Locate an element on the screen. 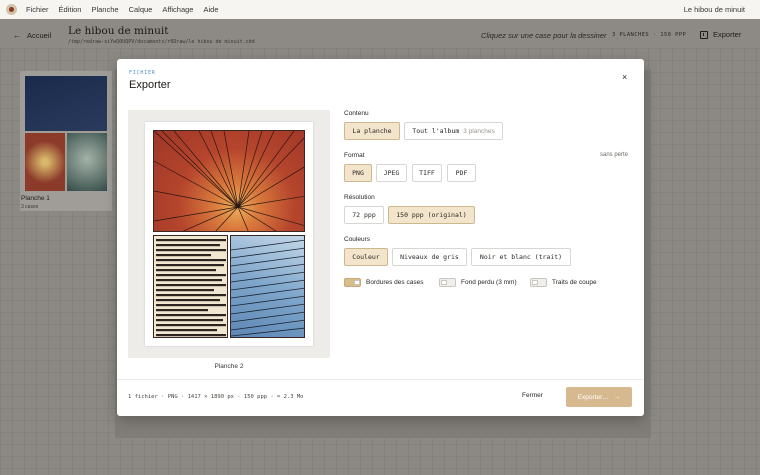 Image resolution: width=760 pixels, height=475 pixels. page-preview is located at coordinates (229, 234).